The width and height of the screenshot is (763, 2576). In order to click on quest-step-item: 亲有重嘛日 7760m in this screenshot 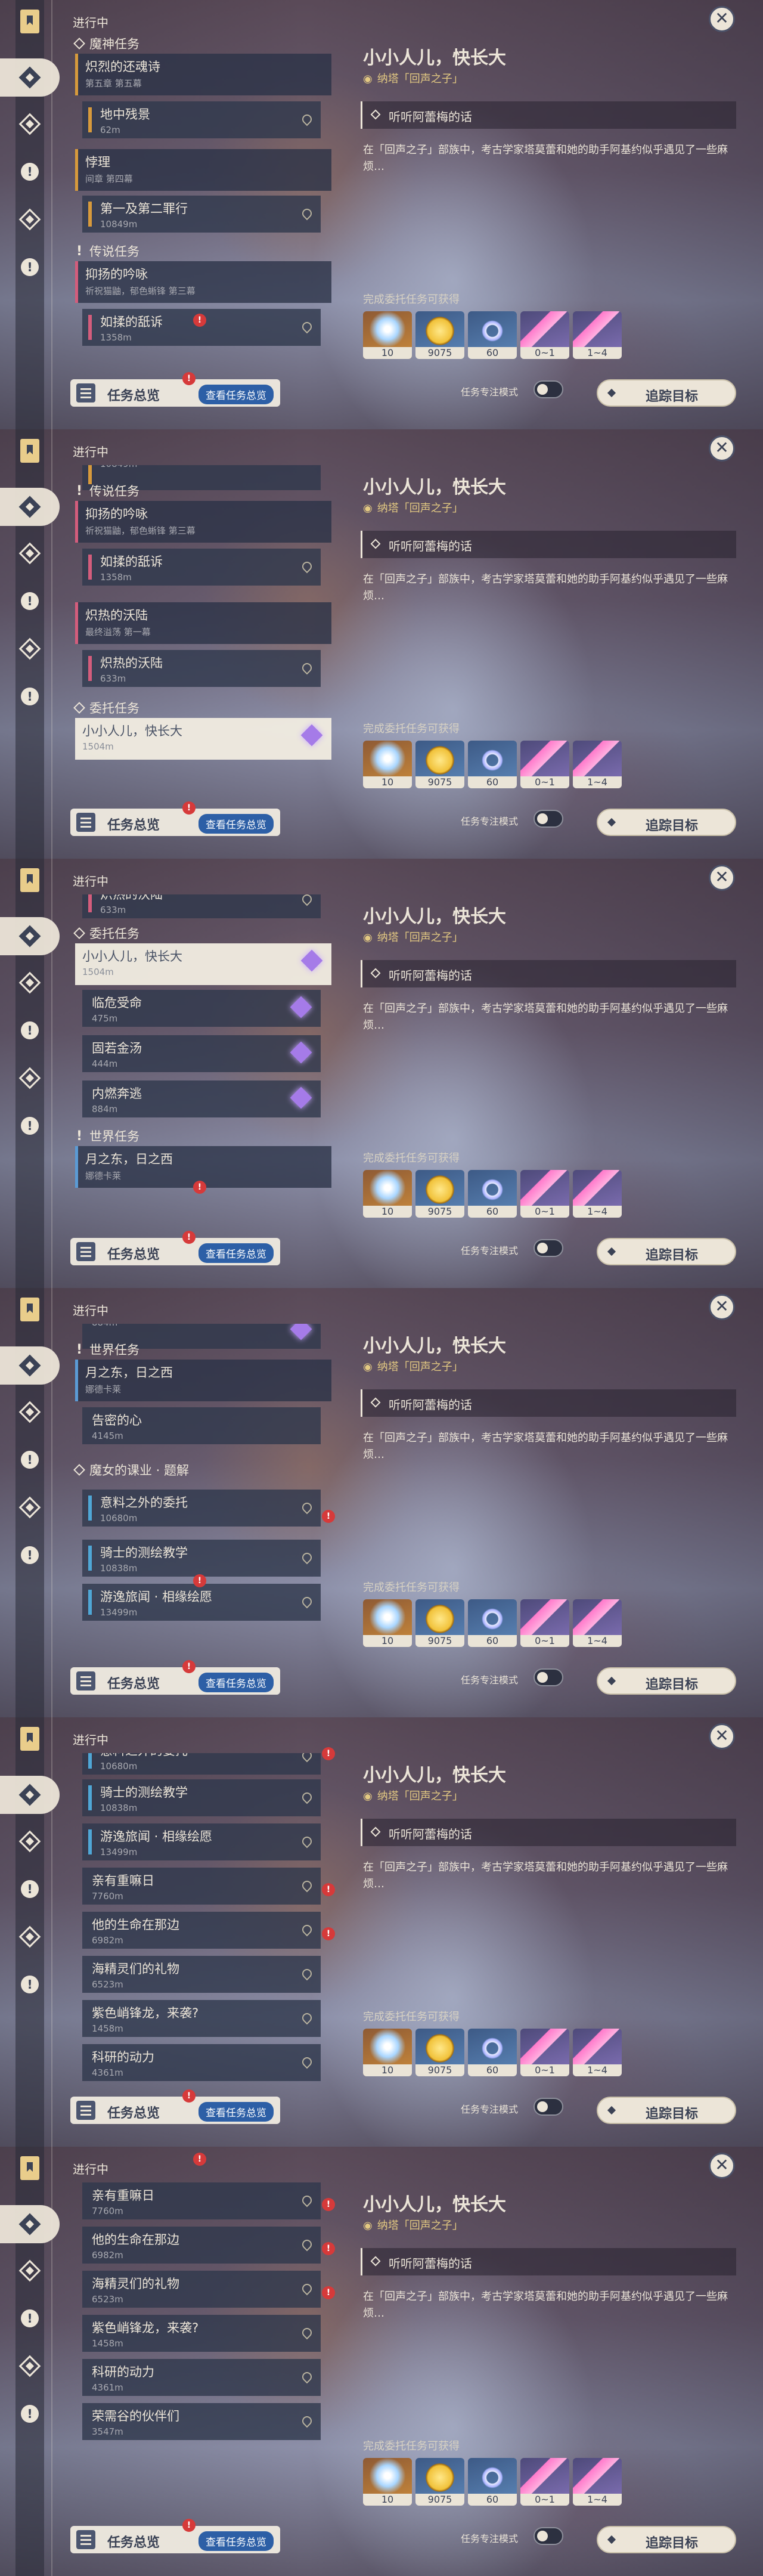, I will do `click(201, 2200)`.